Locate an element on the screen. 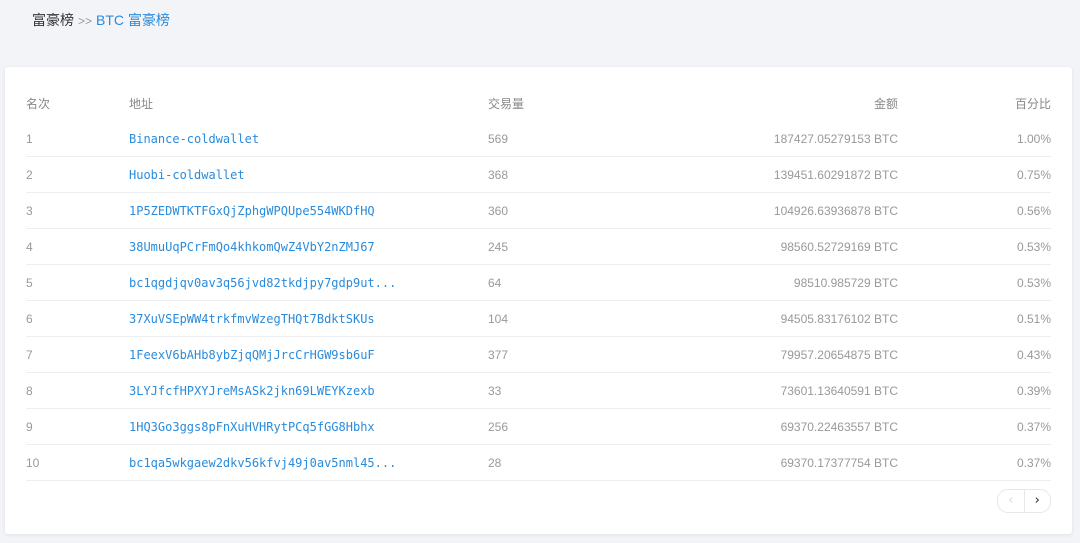  address-cell: 1FeexV6bAHb8ybZjqQMjJrcCrHGW9sb6uF is located at coordinates (308, 354).